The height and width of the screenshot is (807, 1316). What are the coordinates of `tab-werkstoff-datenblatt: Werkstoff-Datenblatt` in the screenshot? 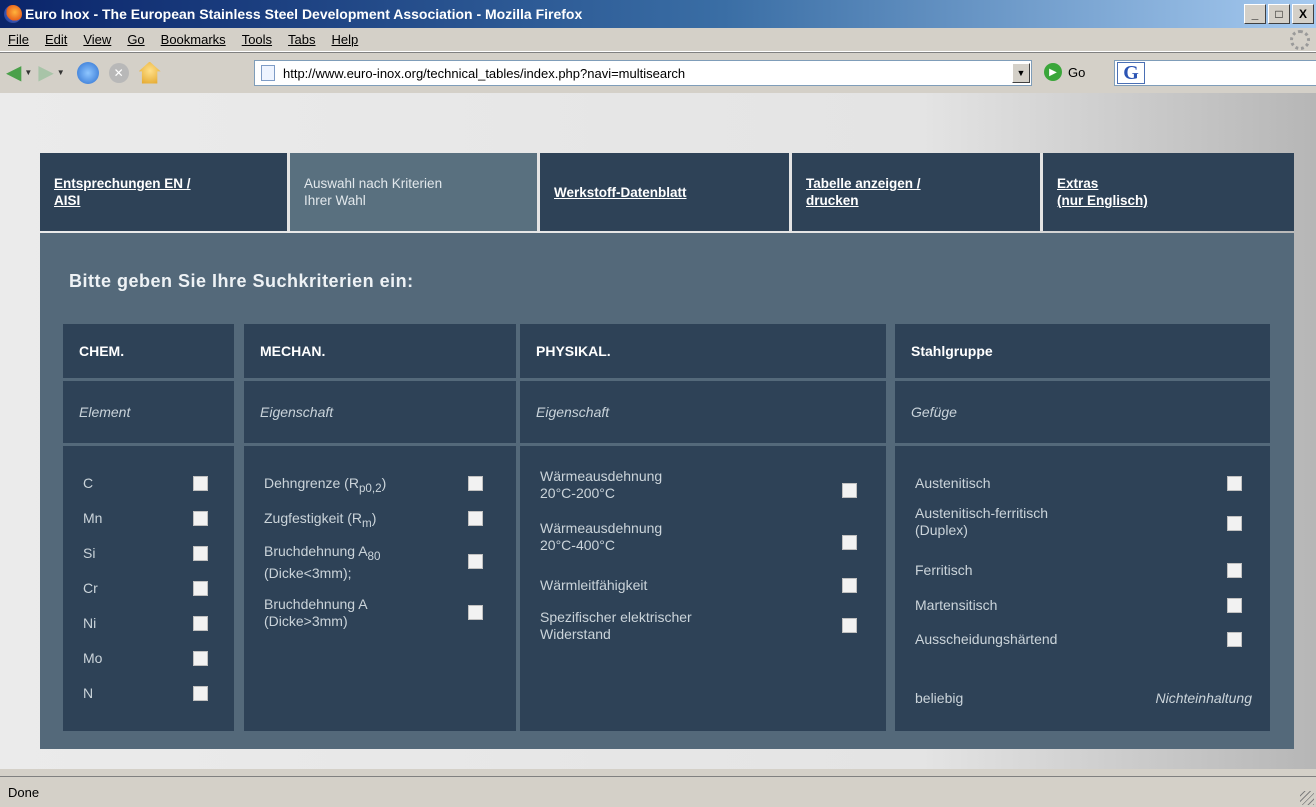 It's located at (666, 192).